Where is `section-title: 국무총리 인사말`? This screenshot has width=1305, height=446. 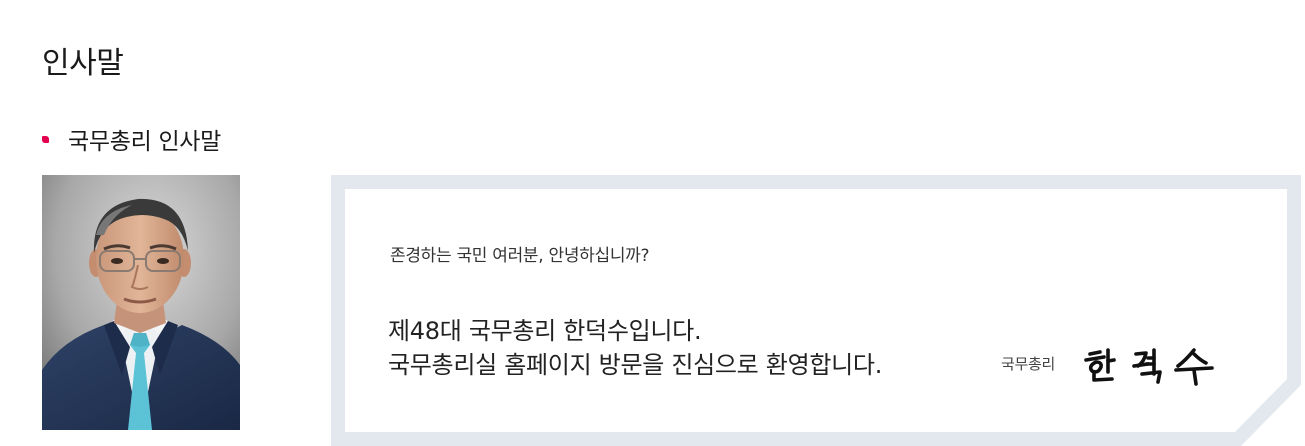 section-title: 국무총리 인사말 is located at coordinates (145, 142).